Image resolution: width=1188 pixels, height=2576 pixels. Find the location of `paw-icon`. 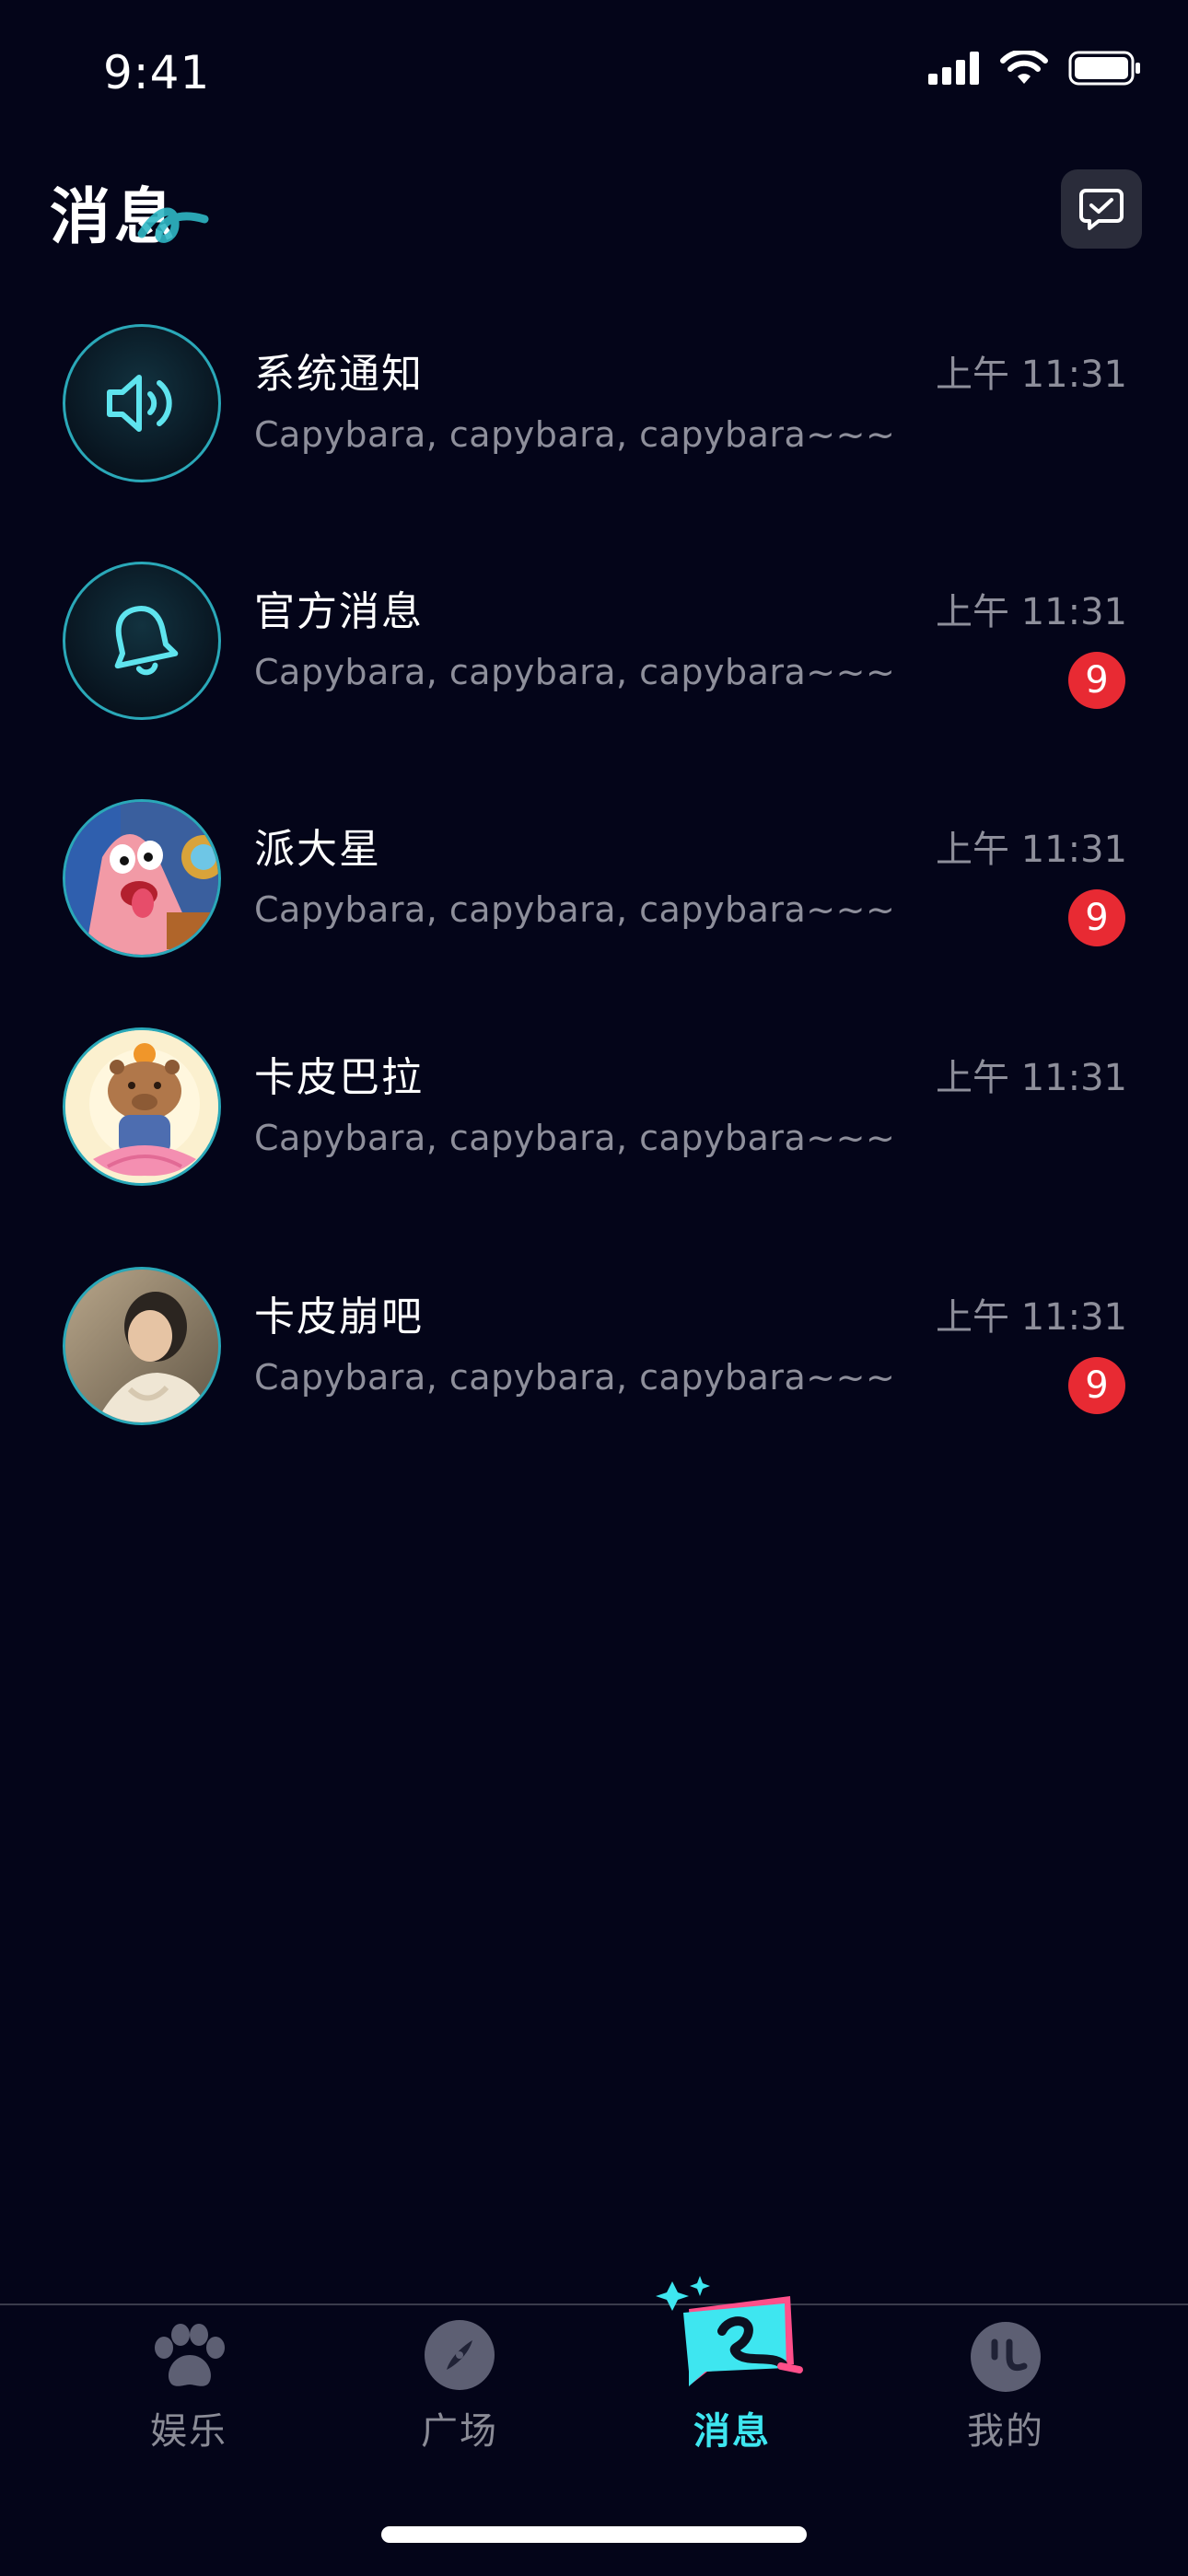

paw-icon is located at coordinates (190, 2355).